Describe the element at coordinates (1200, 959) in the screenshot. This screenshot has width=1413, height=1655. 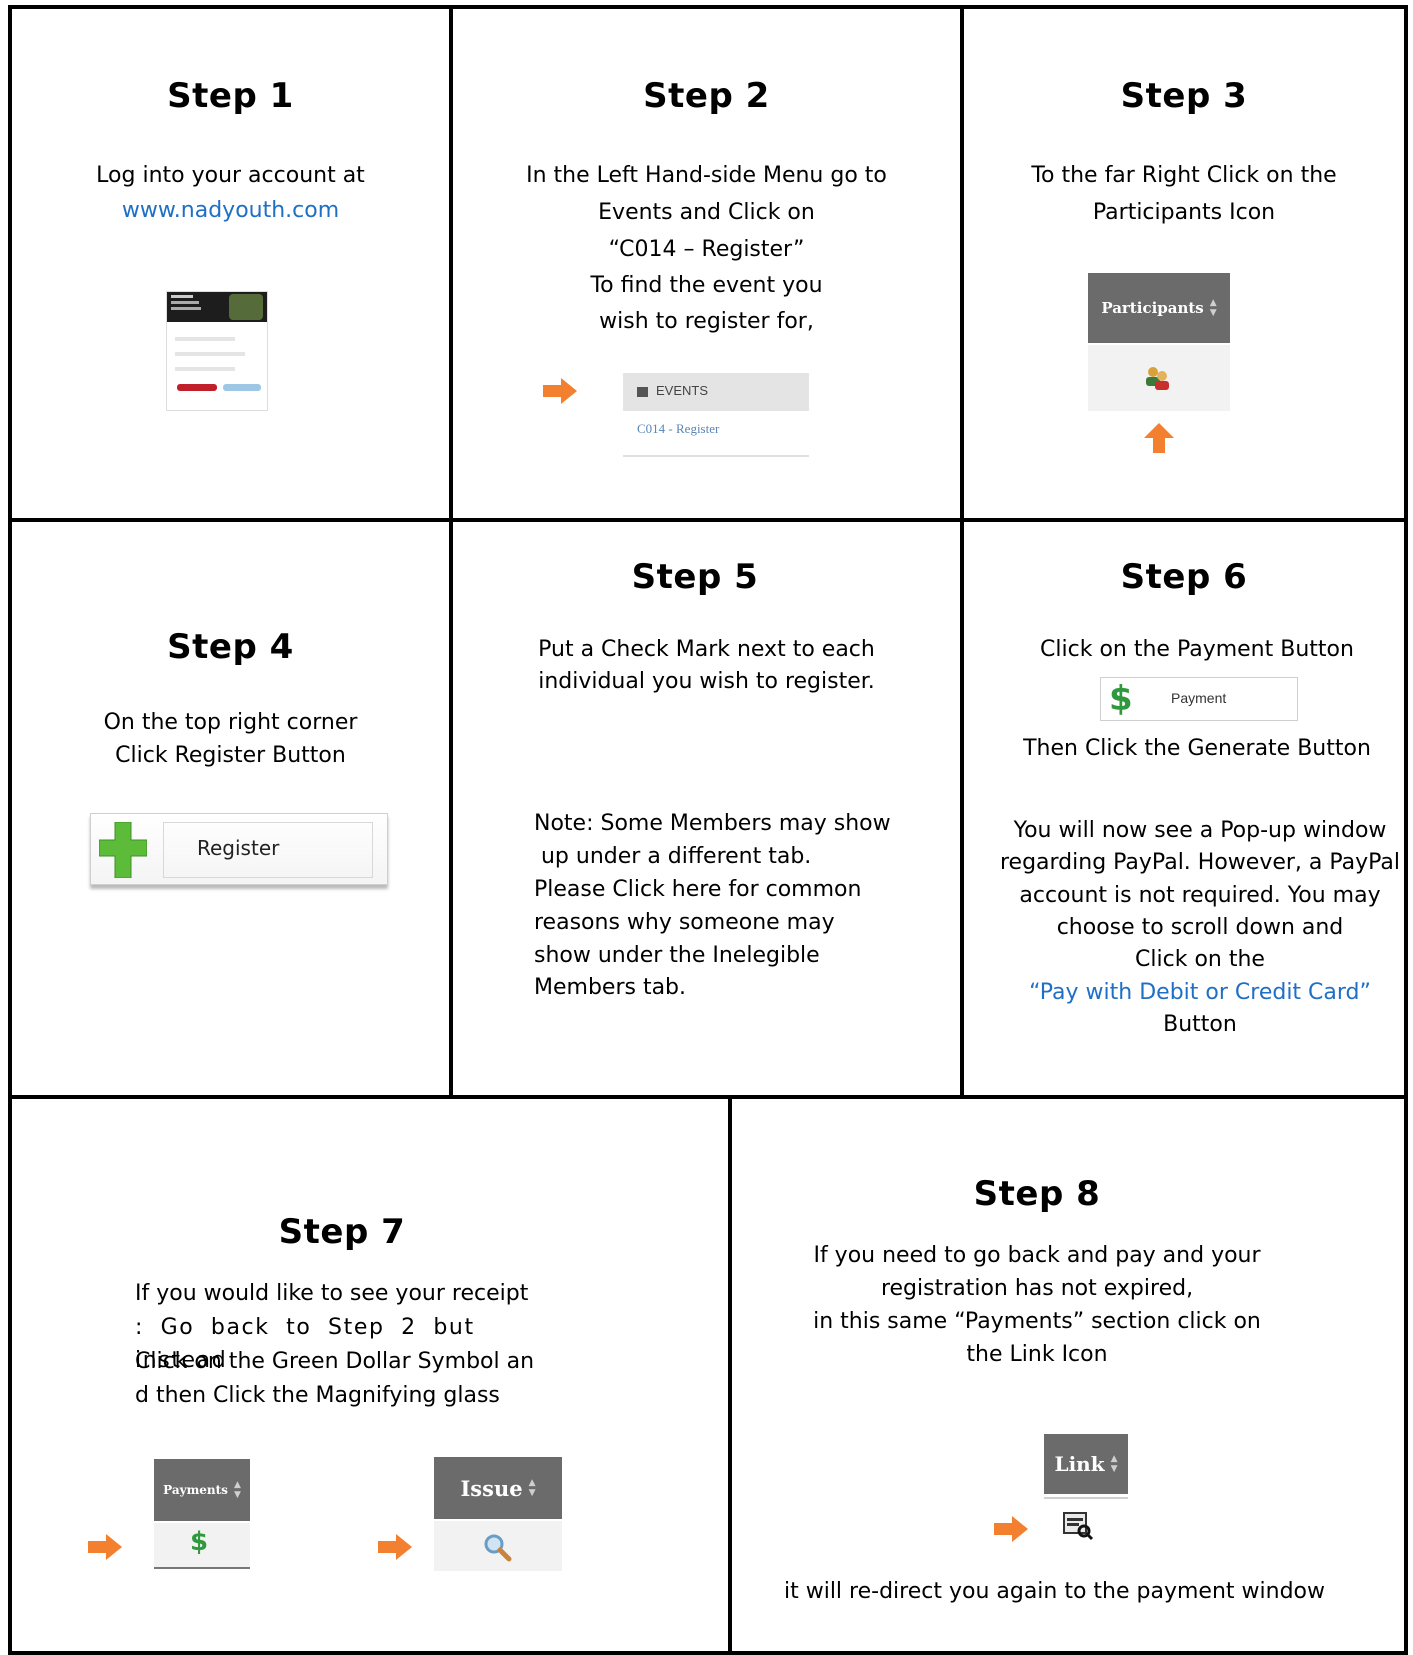
I see `step6-para-5: Click on the` at that location.